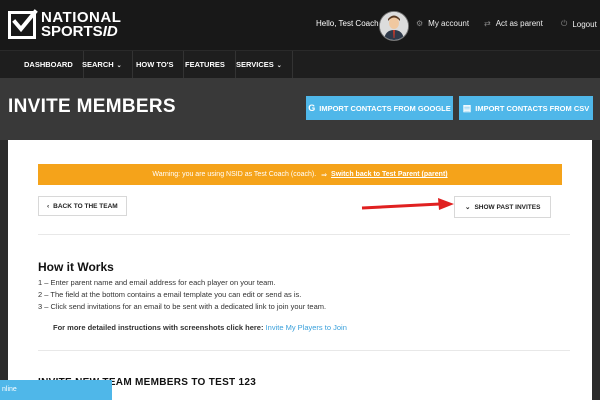  I want to click on show-past-invites-button: ⌄ SHOW PAST INVITES, so click(503, 207).